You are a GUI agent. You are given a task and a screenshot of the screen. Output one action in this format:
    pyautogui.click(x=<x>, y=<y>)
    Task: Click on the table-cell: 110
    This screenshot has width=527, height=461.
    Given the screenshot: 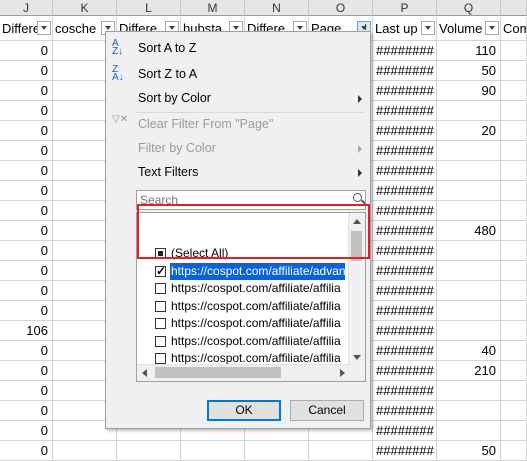 What is the action you would take?
    pyautogui.click(x=469, y=51)
    